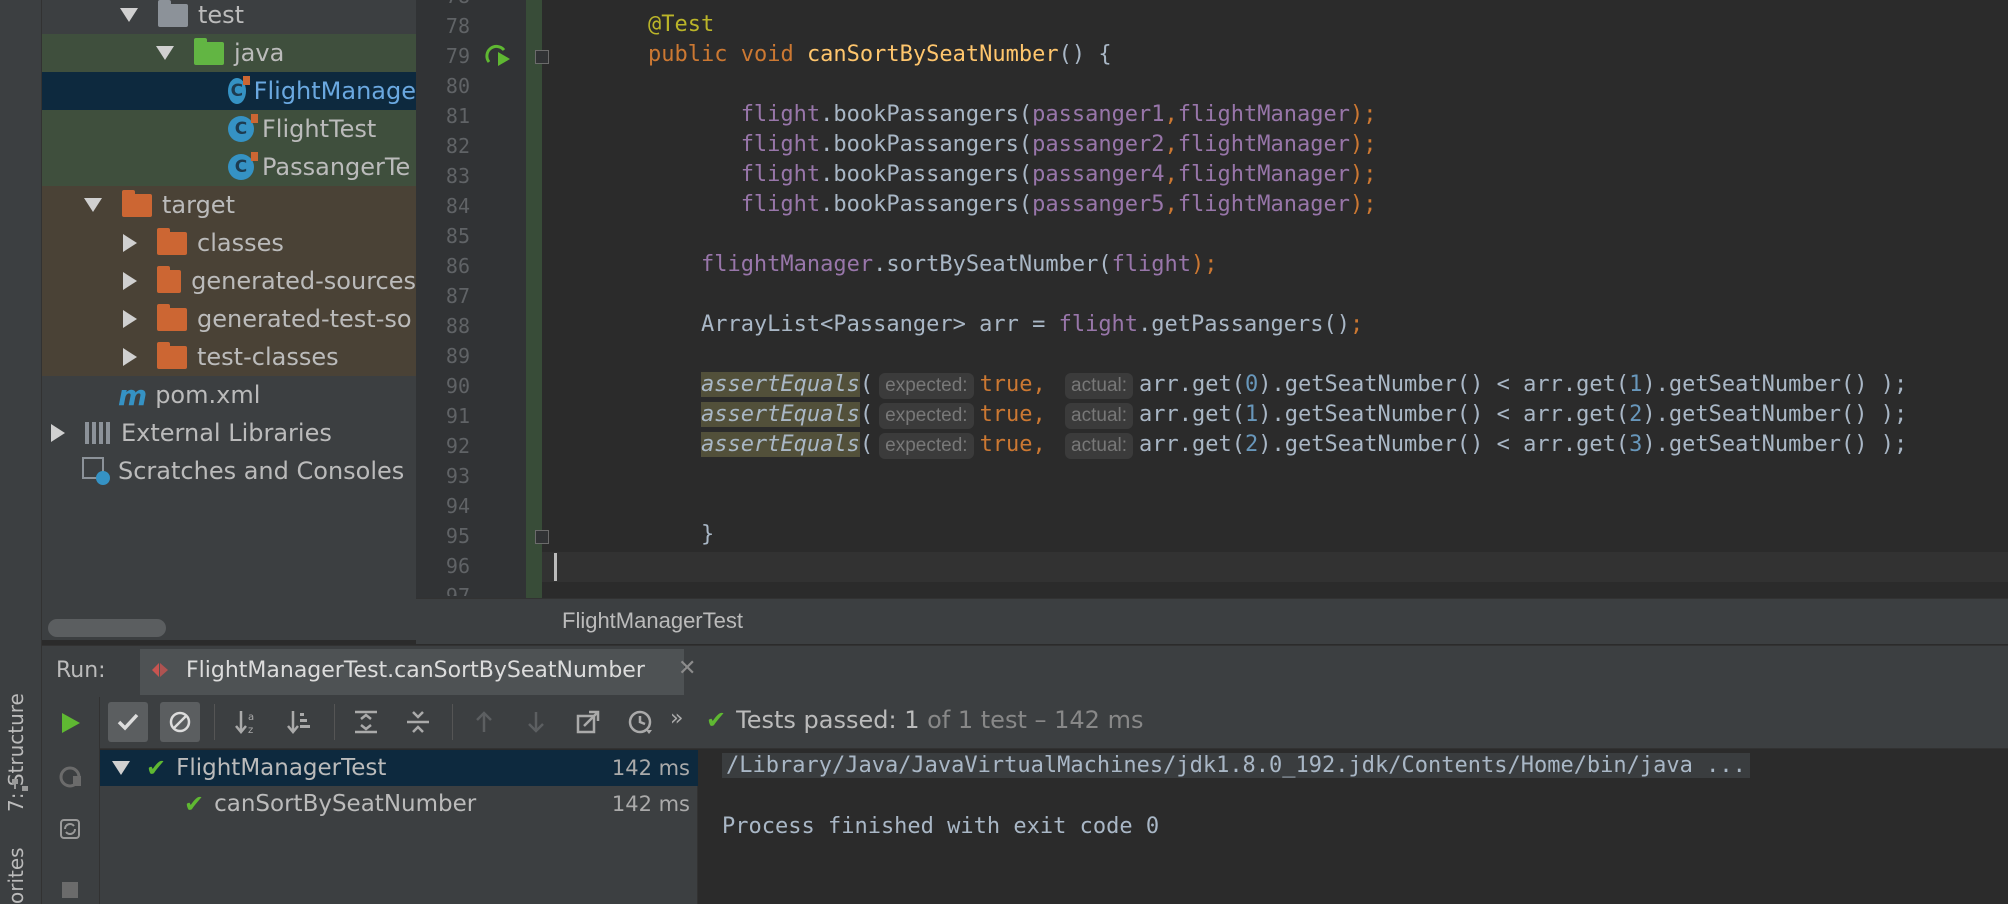 The image size is (2008, 904). I want to click on tree-item-target: target, so click(229, 205).